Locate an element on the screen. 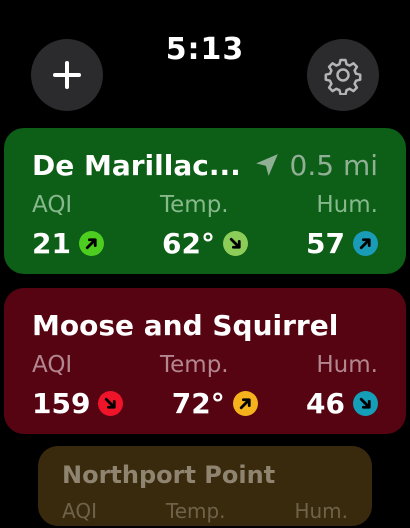  hum-value: 46 is located at coordinates (325, 403).